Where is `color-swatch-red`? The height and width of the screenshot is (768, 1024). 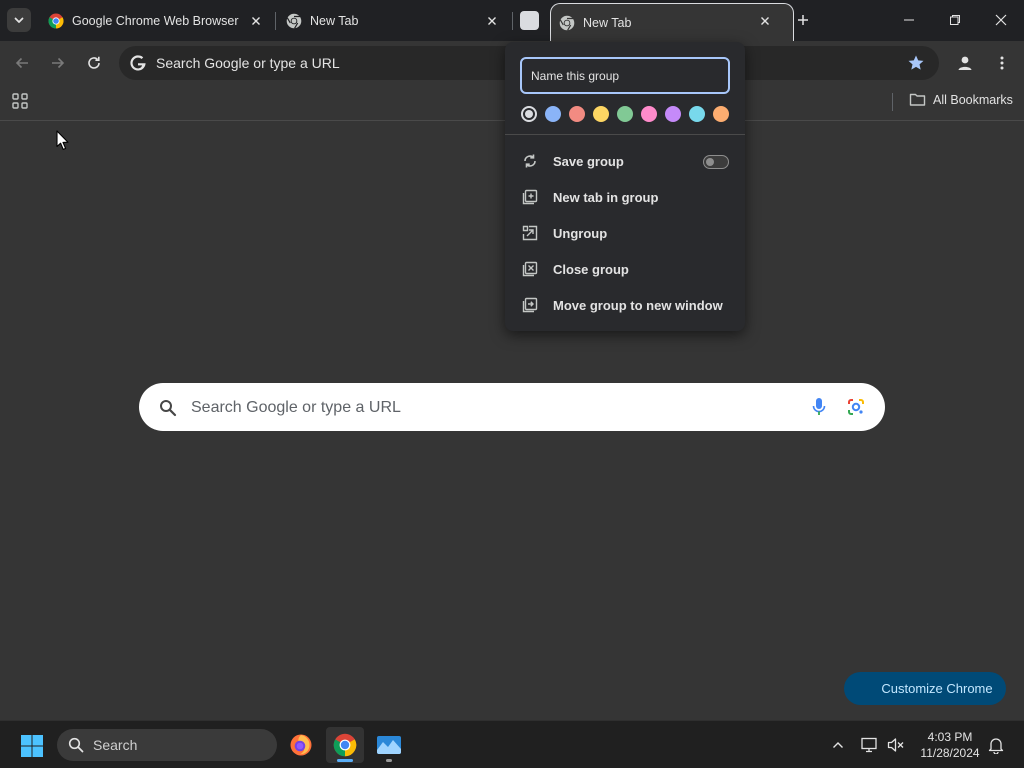 color-swatch-red is located at coordinates (577, 114).